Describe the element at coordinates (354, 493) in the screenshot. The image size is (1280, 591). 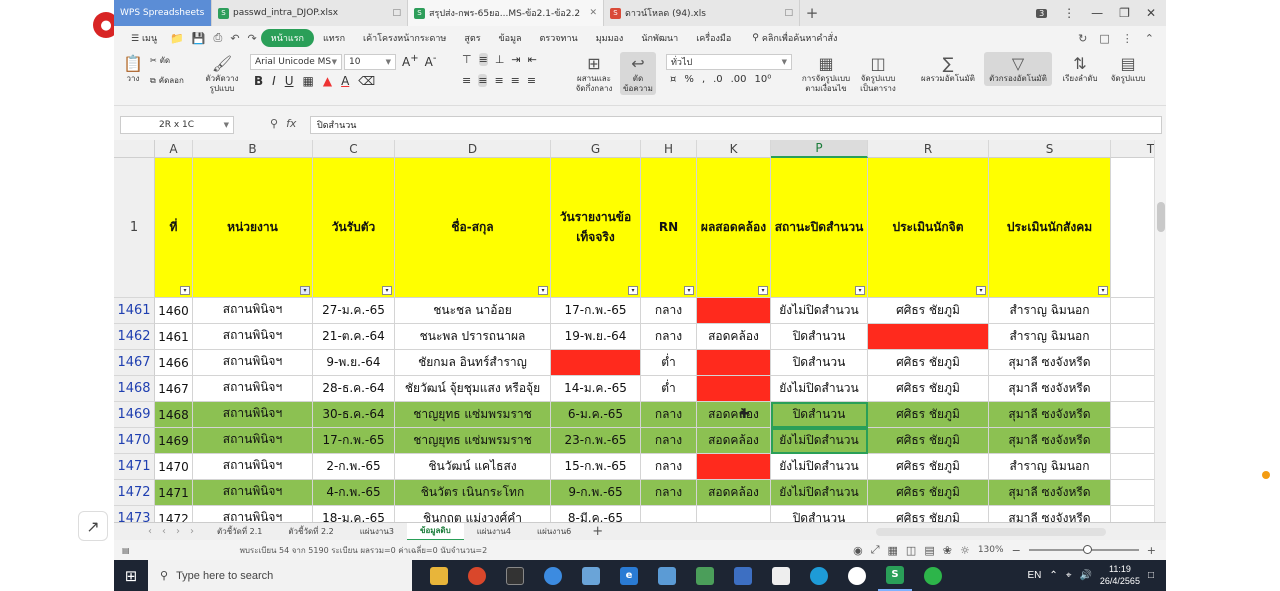
I see `cell-col-c: 4-ก.พ.-65` at that location.